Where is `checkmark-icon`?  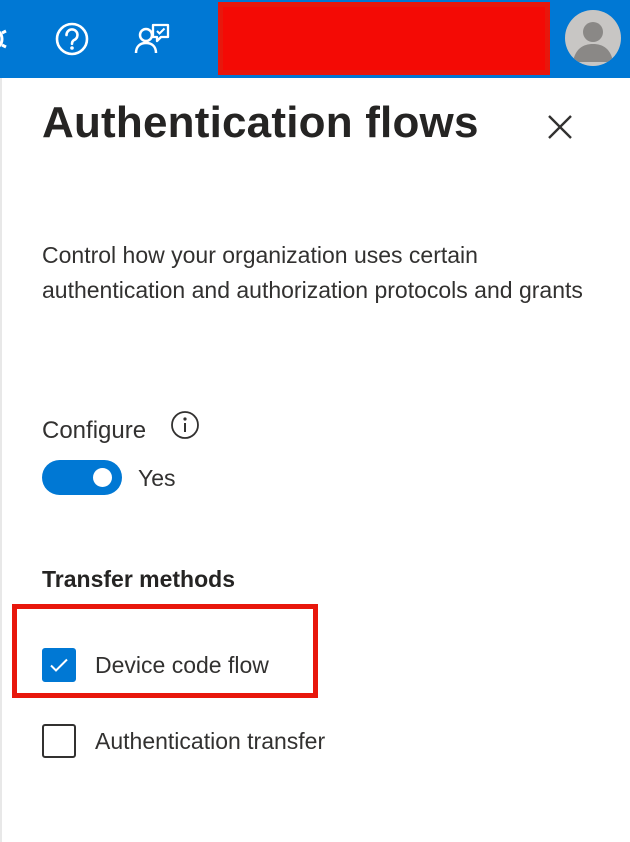 checkmark-icon is located at coordinates (59, 665).